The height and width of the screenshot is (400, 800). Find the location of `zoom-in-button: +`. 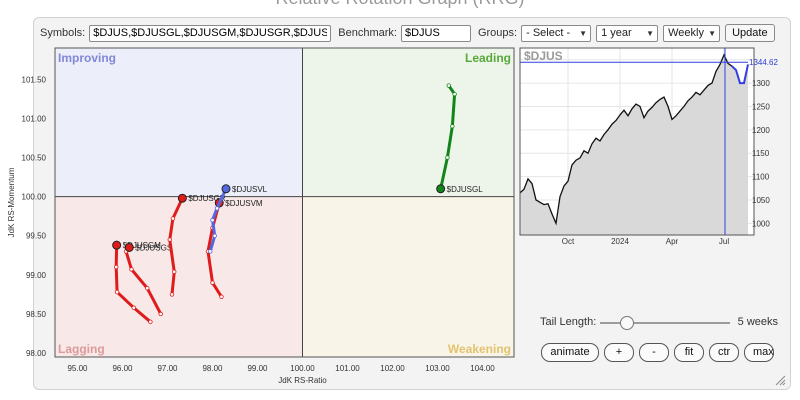

zoom-in-button: + is located at coordinates (619, 352).